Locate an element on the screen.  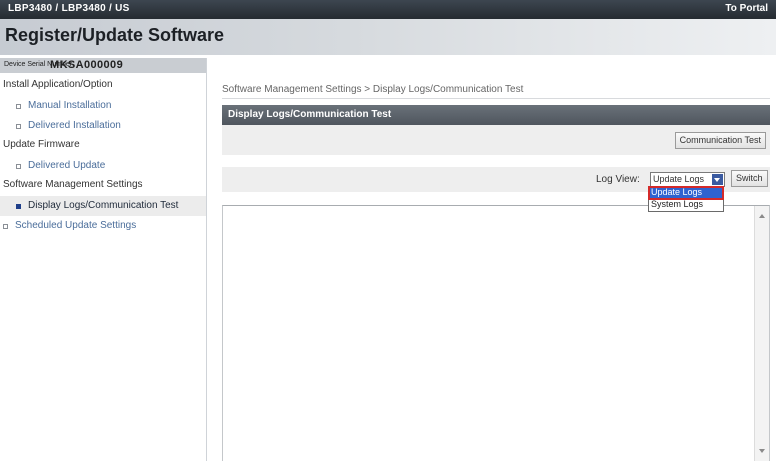
title-bar: Register/Update Software is located at coordinates (388, 37).